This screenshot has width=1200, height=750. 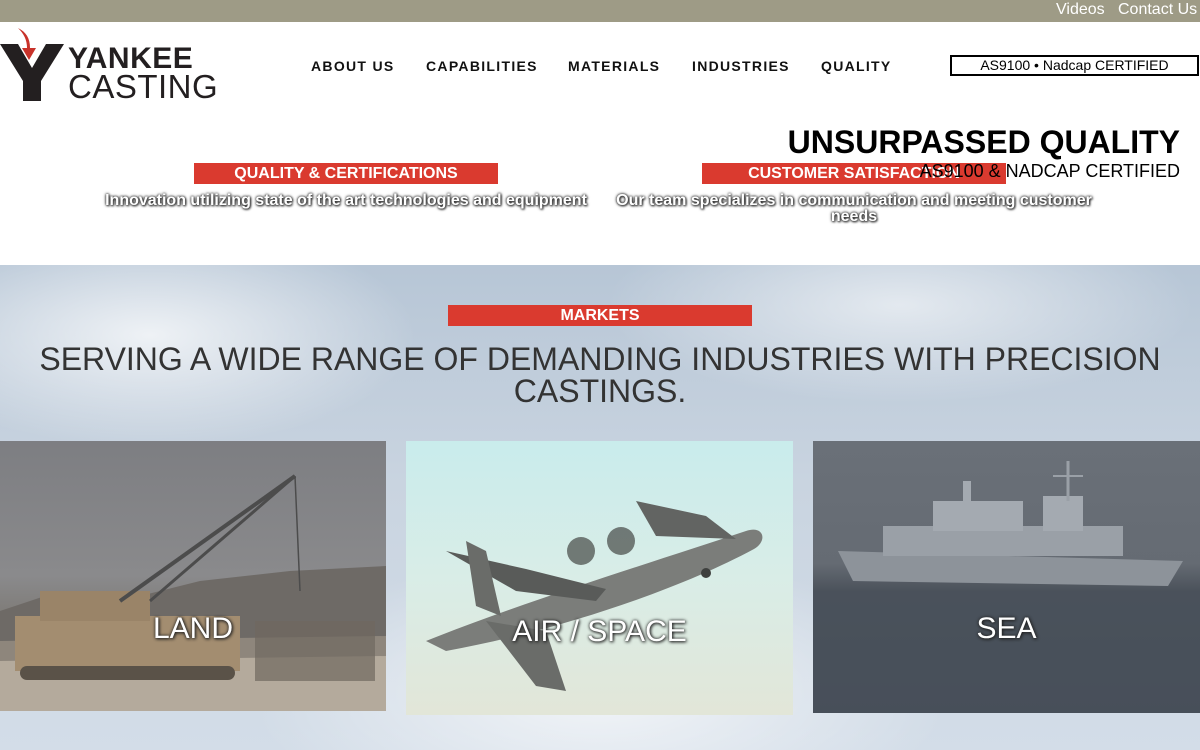 I want to click on videos-link: Videos, so click(x=1080, y=10).